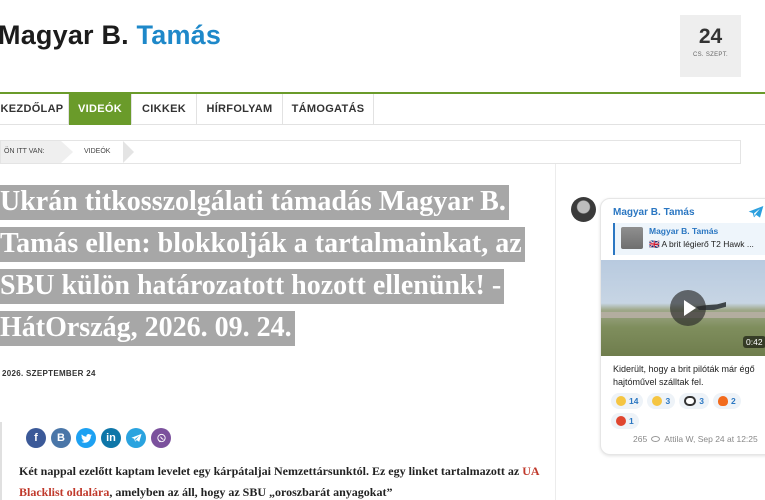  What do you see at coordinates (621, 401) in the screenshot?
I see `thinking-emoji-icon` at bounding box center [621, 401].